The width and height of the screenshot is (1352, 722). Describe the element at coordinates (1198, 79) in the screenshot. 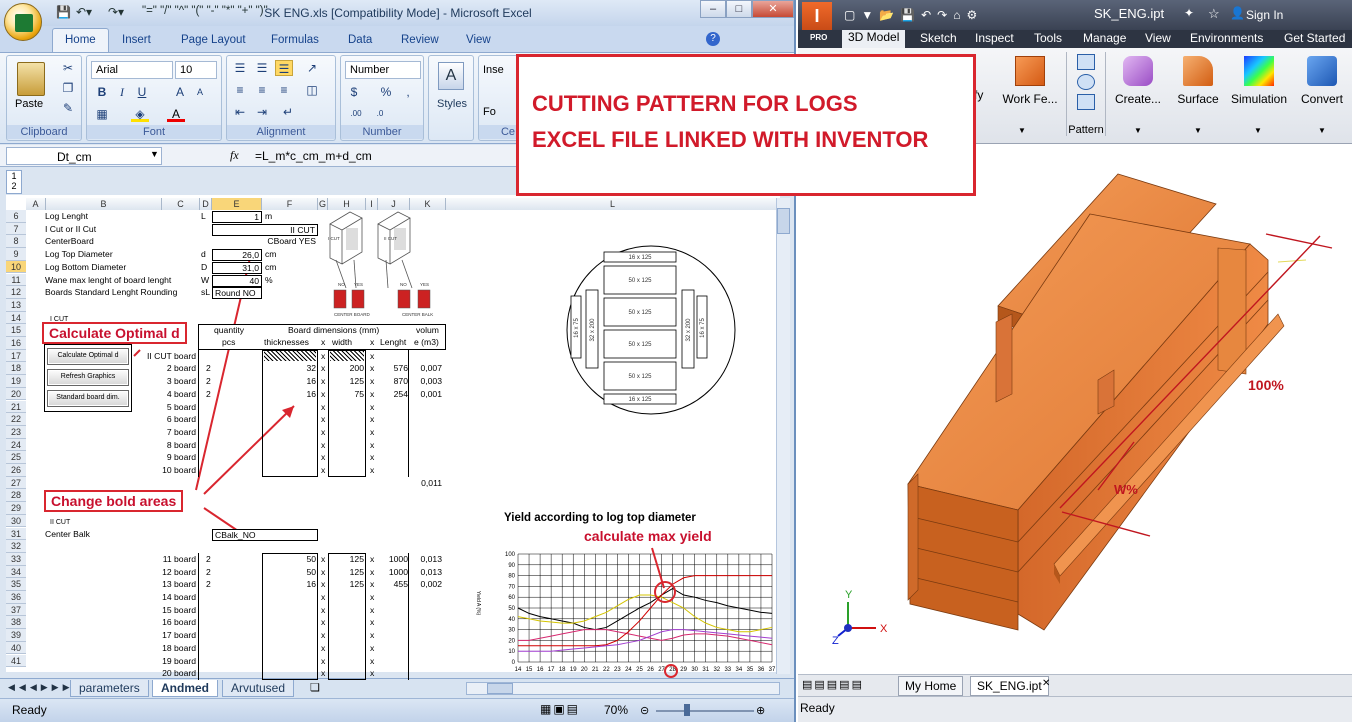

I see `surface-button: Surface` at that location.